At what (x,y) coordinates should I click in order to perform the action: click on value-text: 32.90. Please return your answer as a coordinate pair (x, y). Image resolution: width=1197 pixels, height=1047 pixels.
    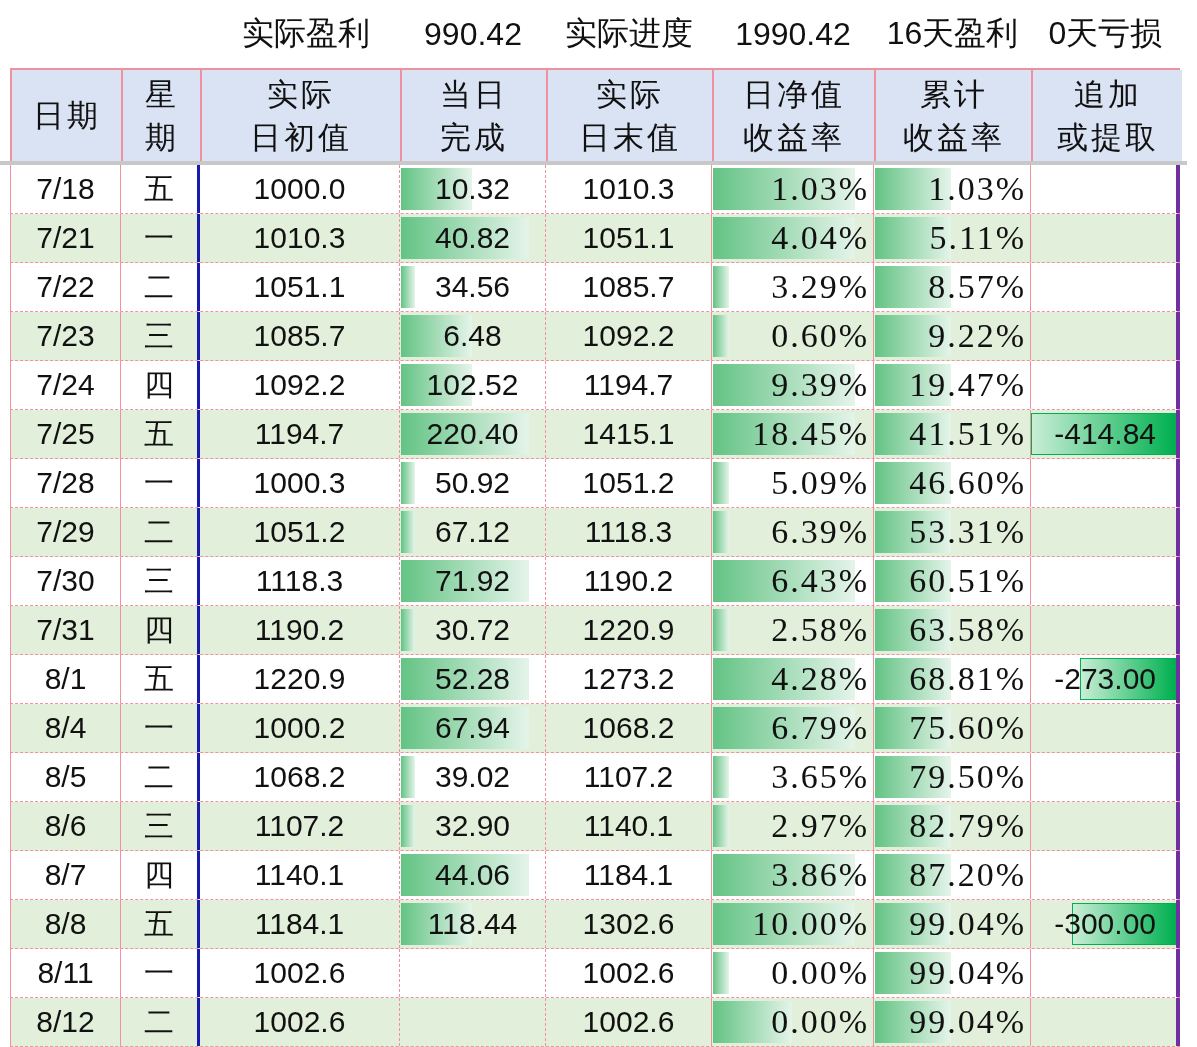
    Looking at the image, I should click on (472, 826).